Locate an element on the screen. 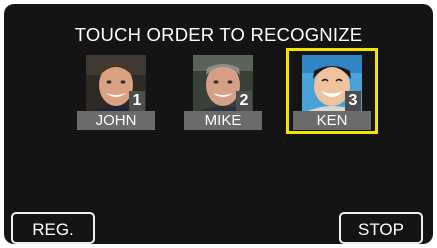 The image size is (437, 248). face-name-label: KEN is located at coordinates (332, 120).